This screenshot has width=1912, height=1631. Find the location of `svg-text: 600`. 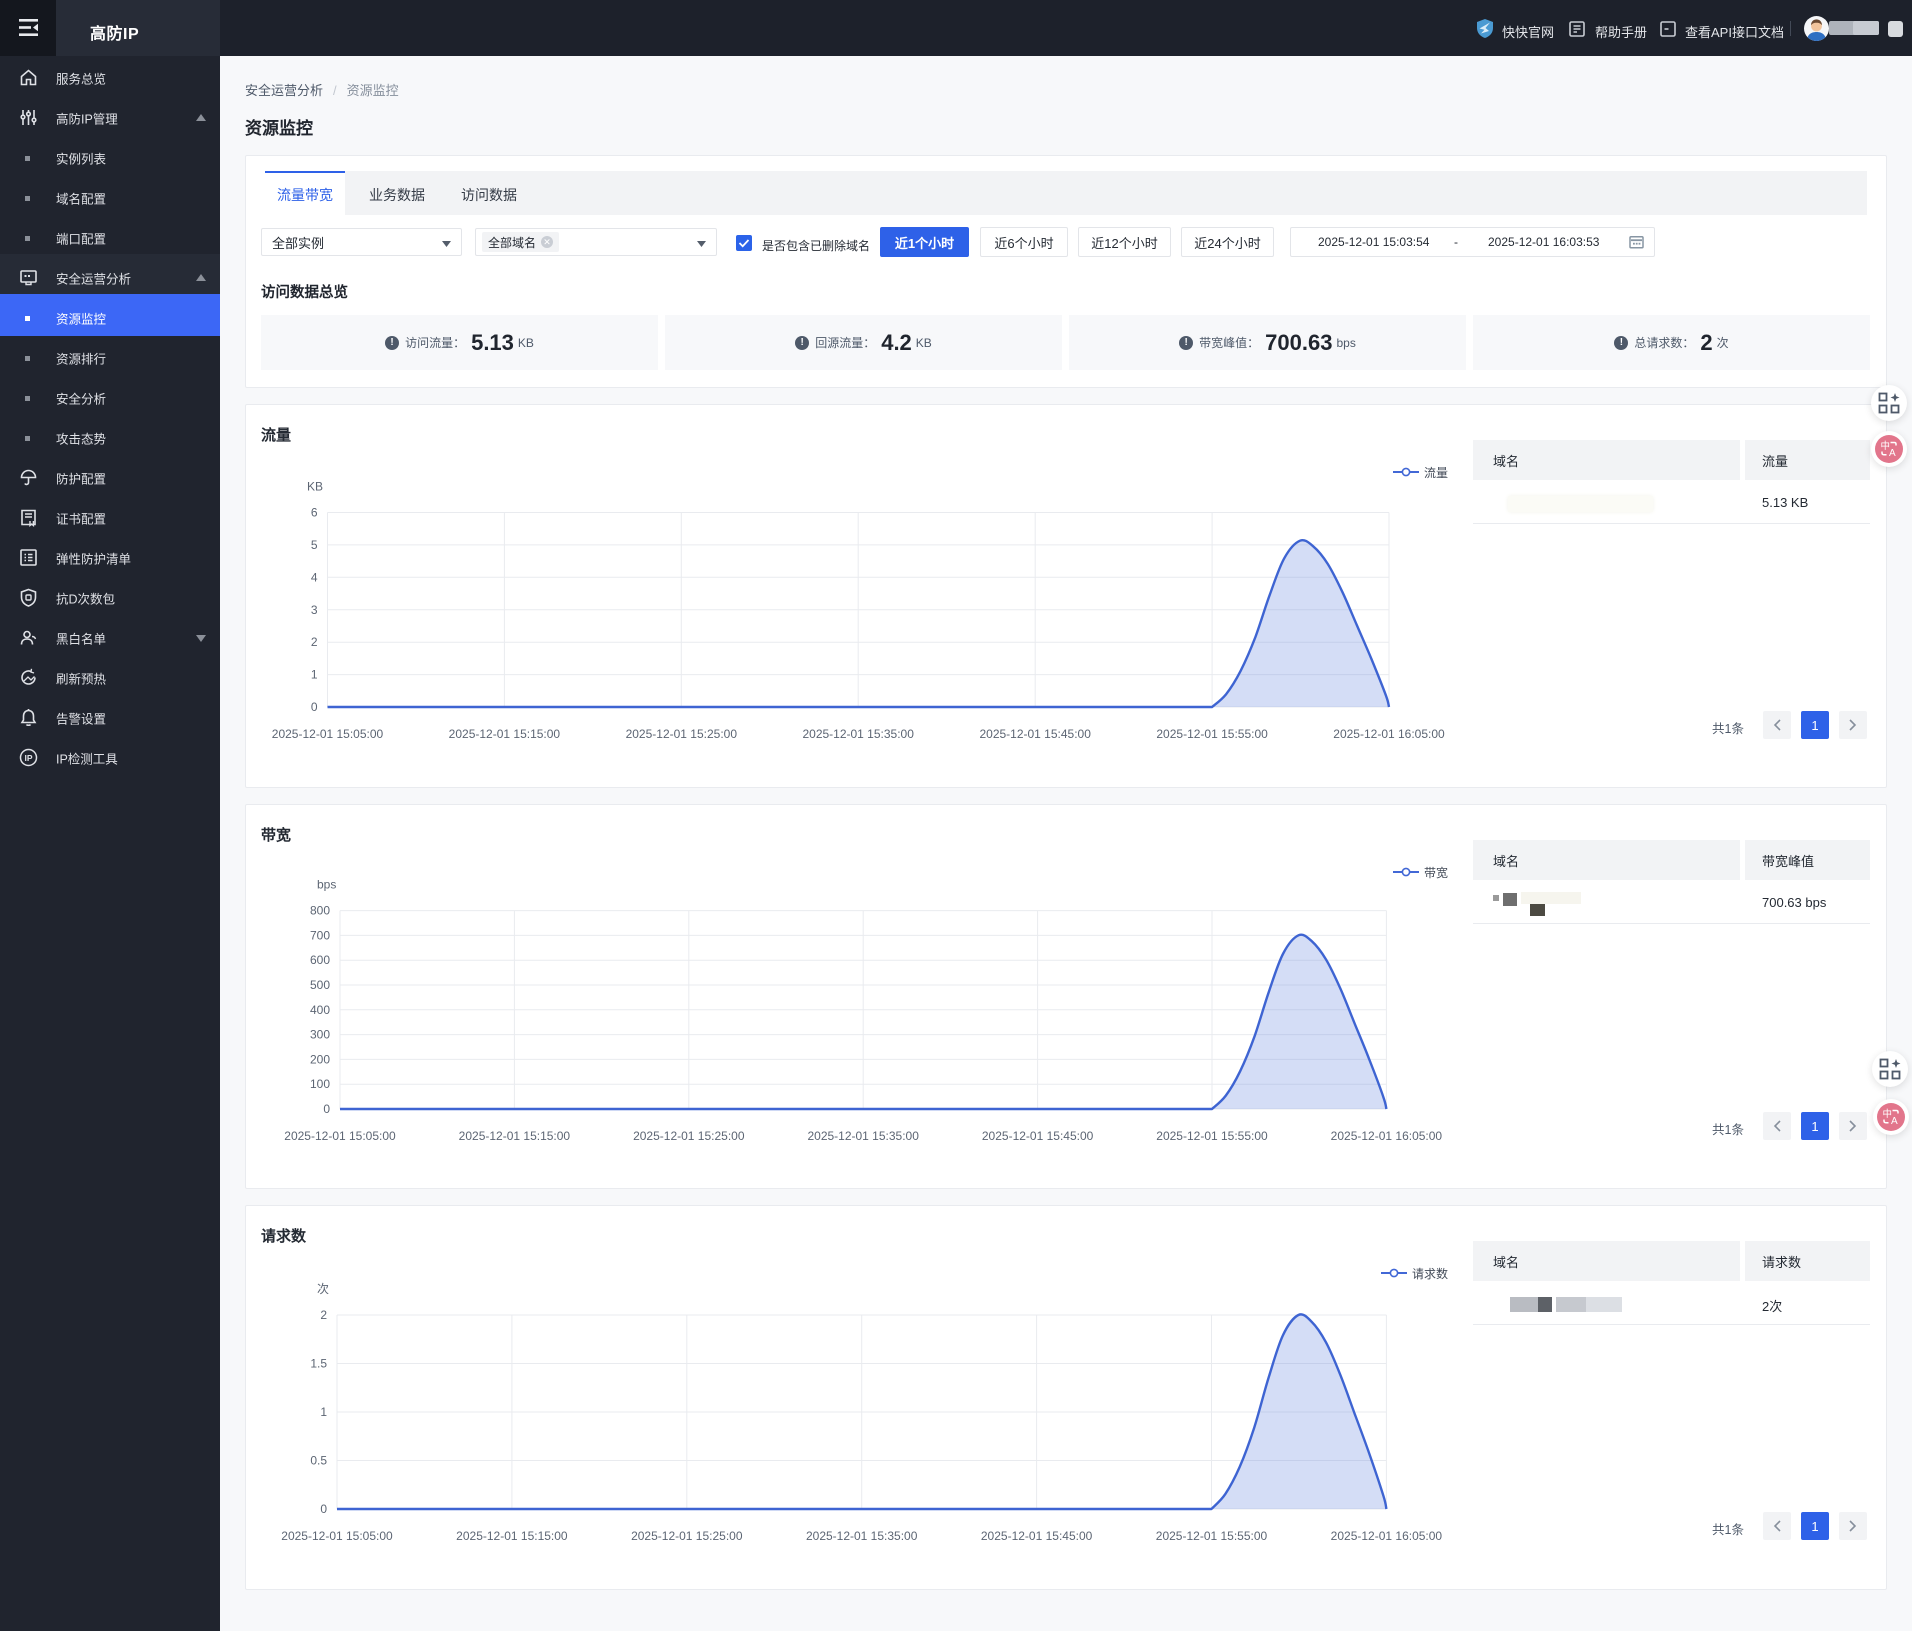

svg-text: 600 is located at coordinates (320, 960).